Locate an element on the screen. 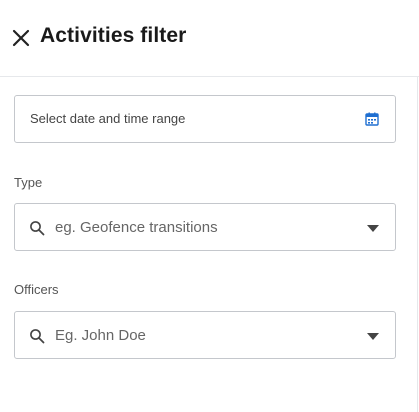 The image size is (419, 412). type-placeholder: eg. Geofence transitions is located at coordinates (136, 227).